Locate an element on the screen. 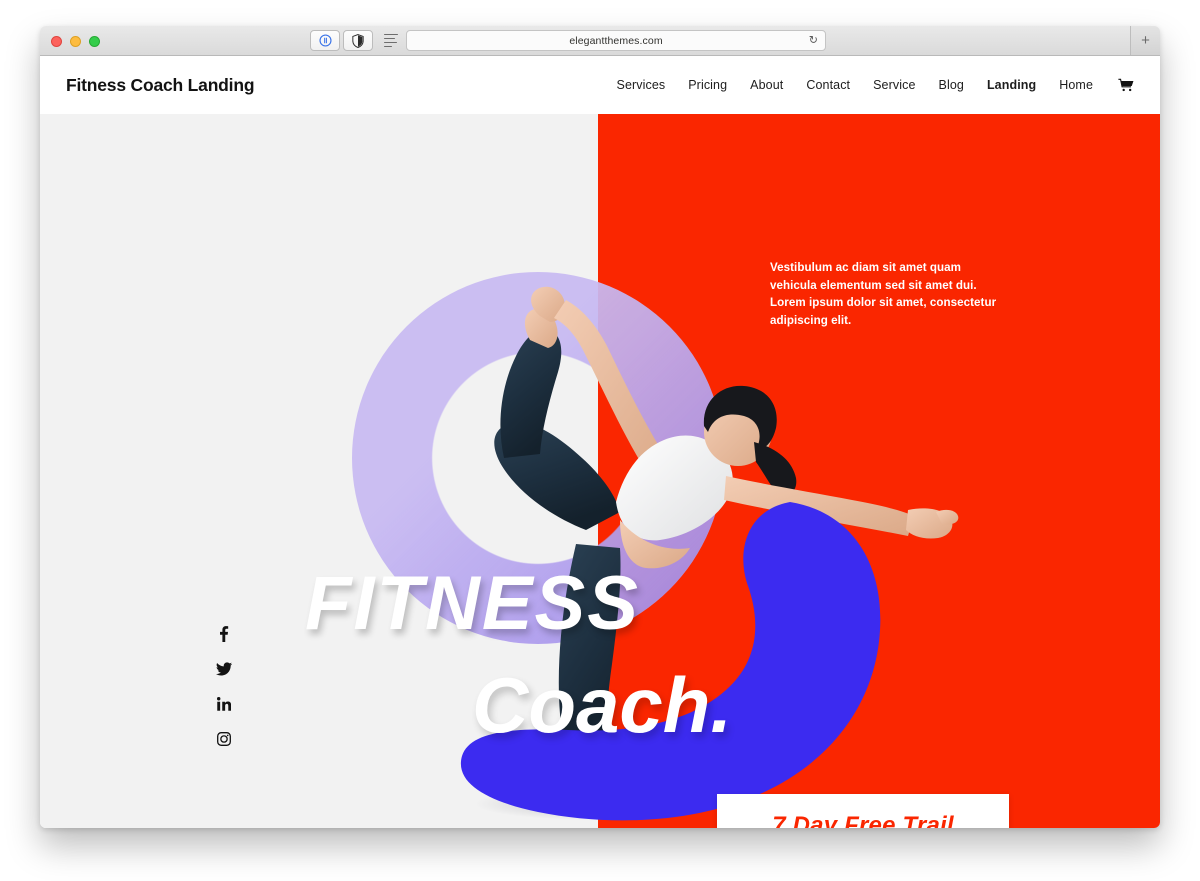 Image resolution: width=1200 pixels, height=881 pixels. zoom-button is located at coordinates (94, 41).